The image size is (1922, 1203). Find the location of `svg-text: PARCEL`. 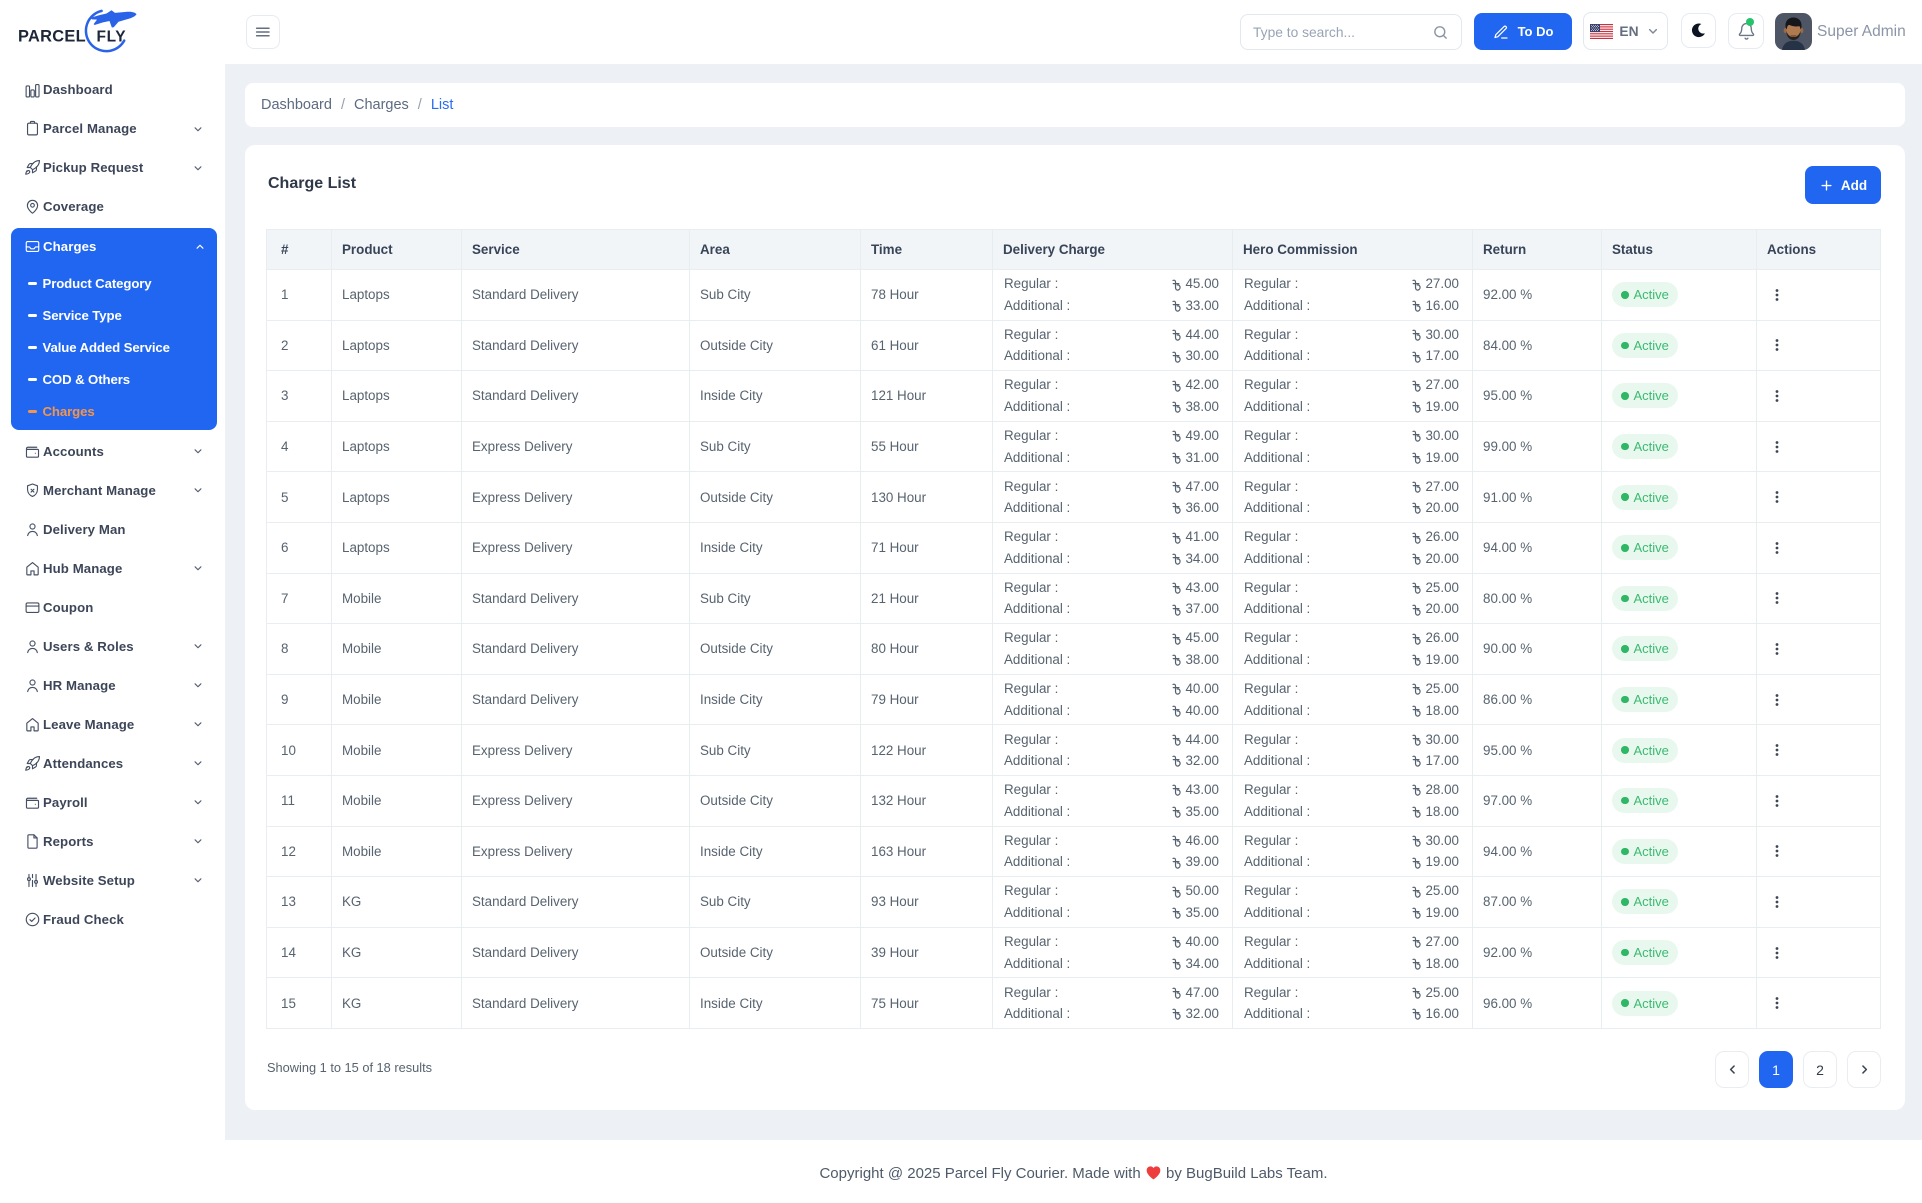

svg-text: PARCEL is located at coordinates (52, 37).